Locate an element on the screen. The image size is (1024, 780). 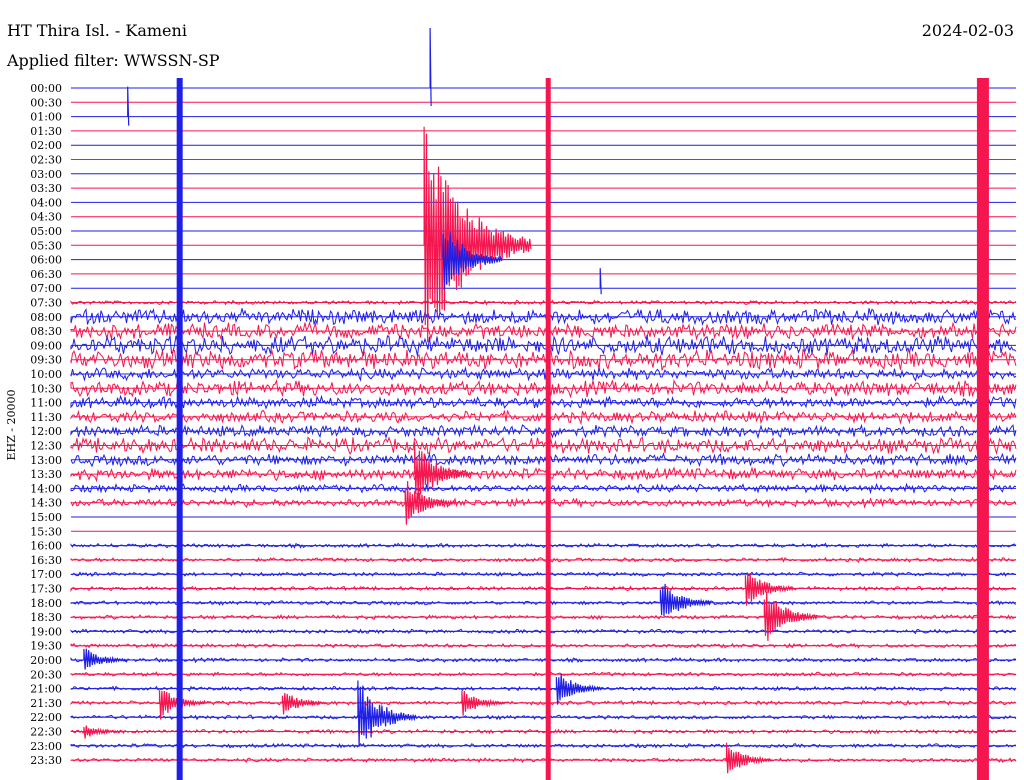
tick-label: 21:30 is located at coordinates (46, 703).